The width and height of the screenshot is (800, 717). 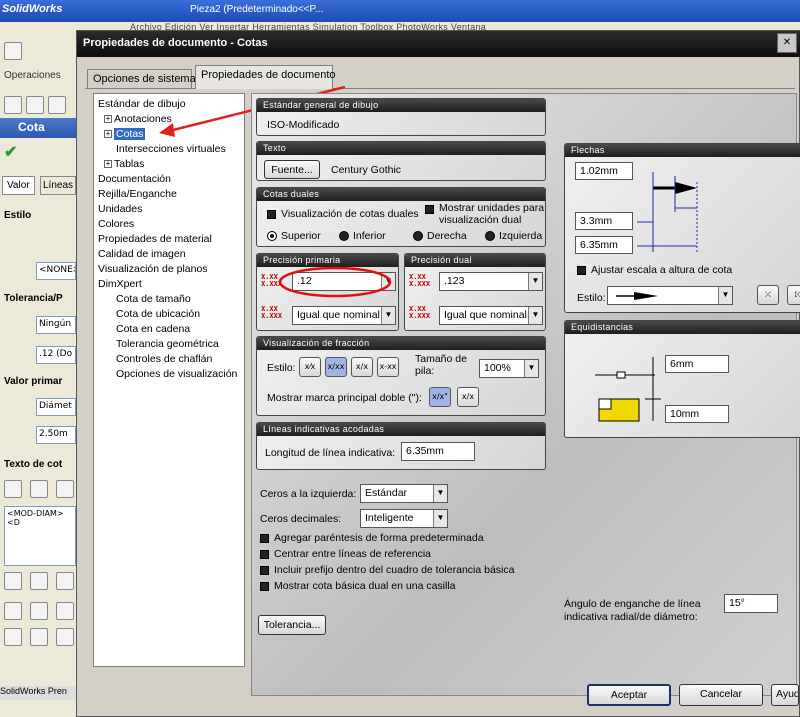 What do you see at coordinates (153, 269) in the screenshot?
I see `tree-item: Visualización de planos` at bounding box center [153, 269].